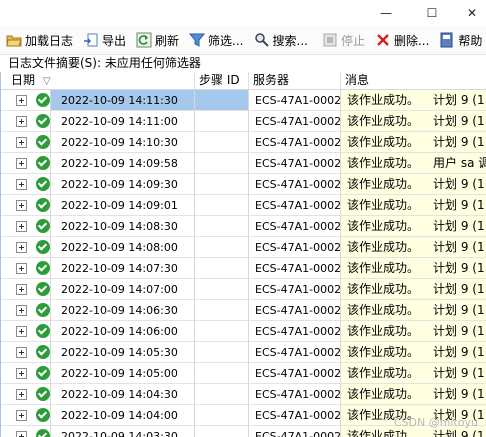 This screenshot has width=486, height=437. What do you see at coordinates (413, 163) in the screenshot?
I see `message-cell: 该作业成功。 用户 sa 调` at bounding box center [413, 163].